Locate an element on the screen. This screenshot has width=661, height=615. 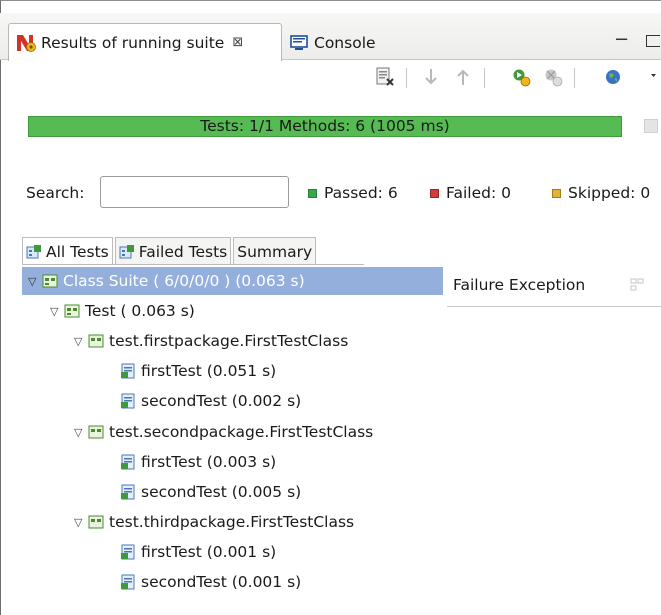
search-label: Search: is located at coordinates (55, 193).